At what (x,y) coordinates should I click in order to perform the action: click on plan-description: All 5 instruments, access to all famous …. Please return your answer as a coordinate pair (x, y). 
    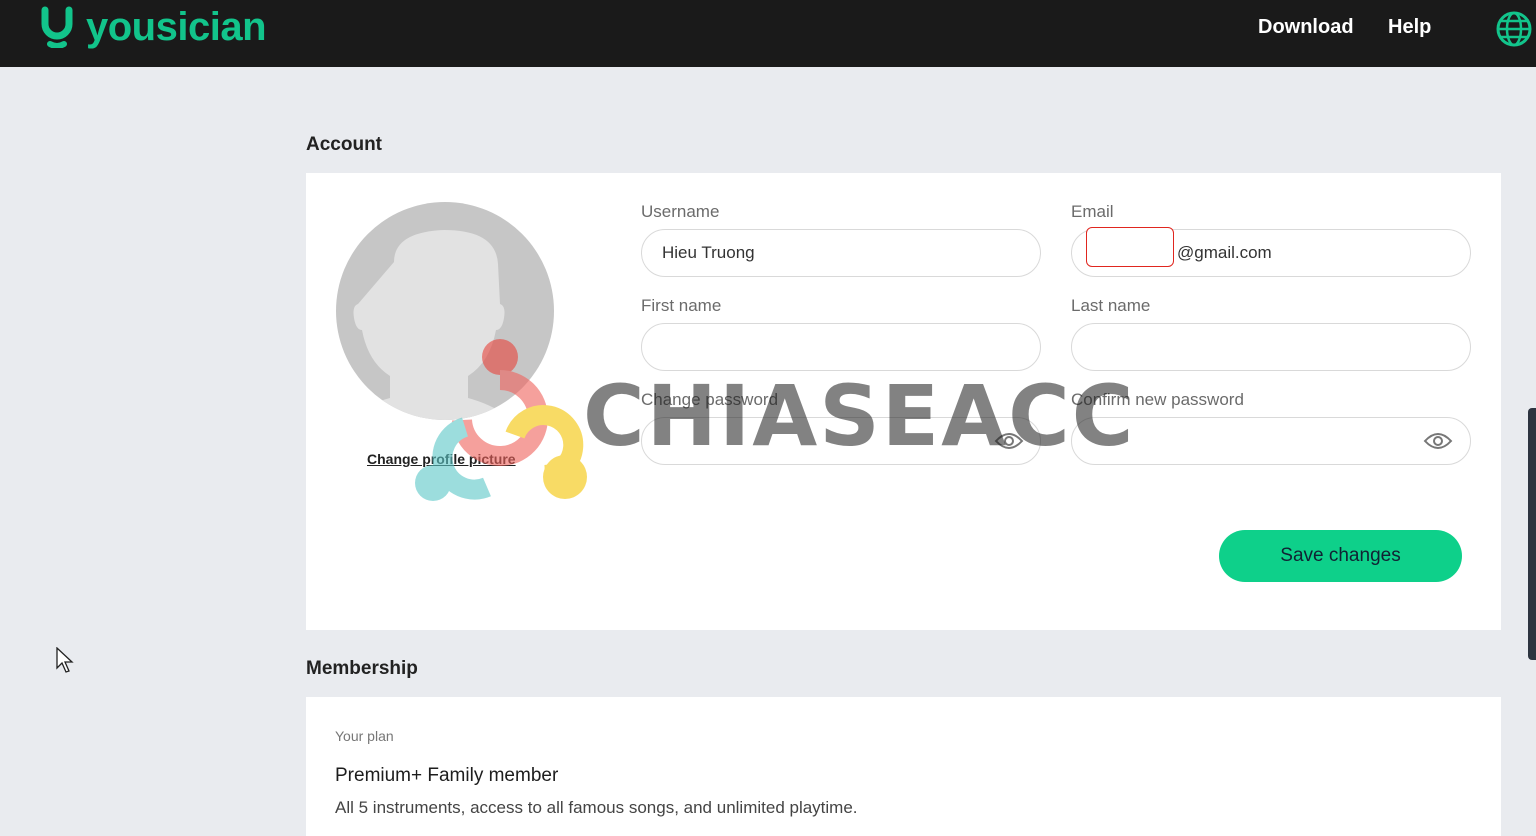
    Looking at the image, I should click on (596, 807).